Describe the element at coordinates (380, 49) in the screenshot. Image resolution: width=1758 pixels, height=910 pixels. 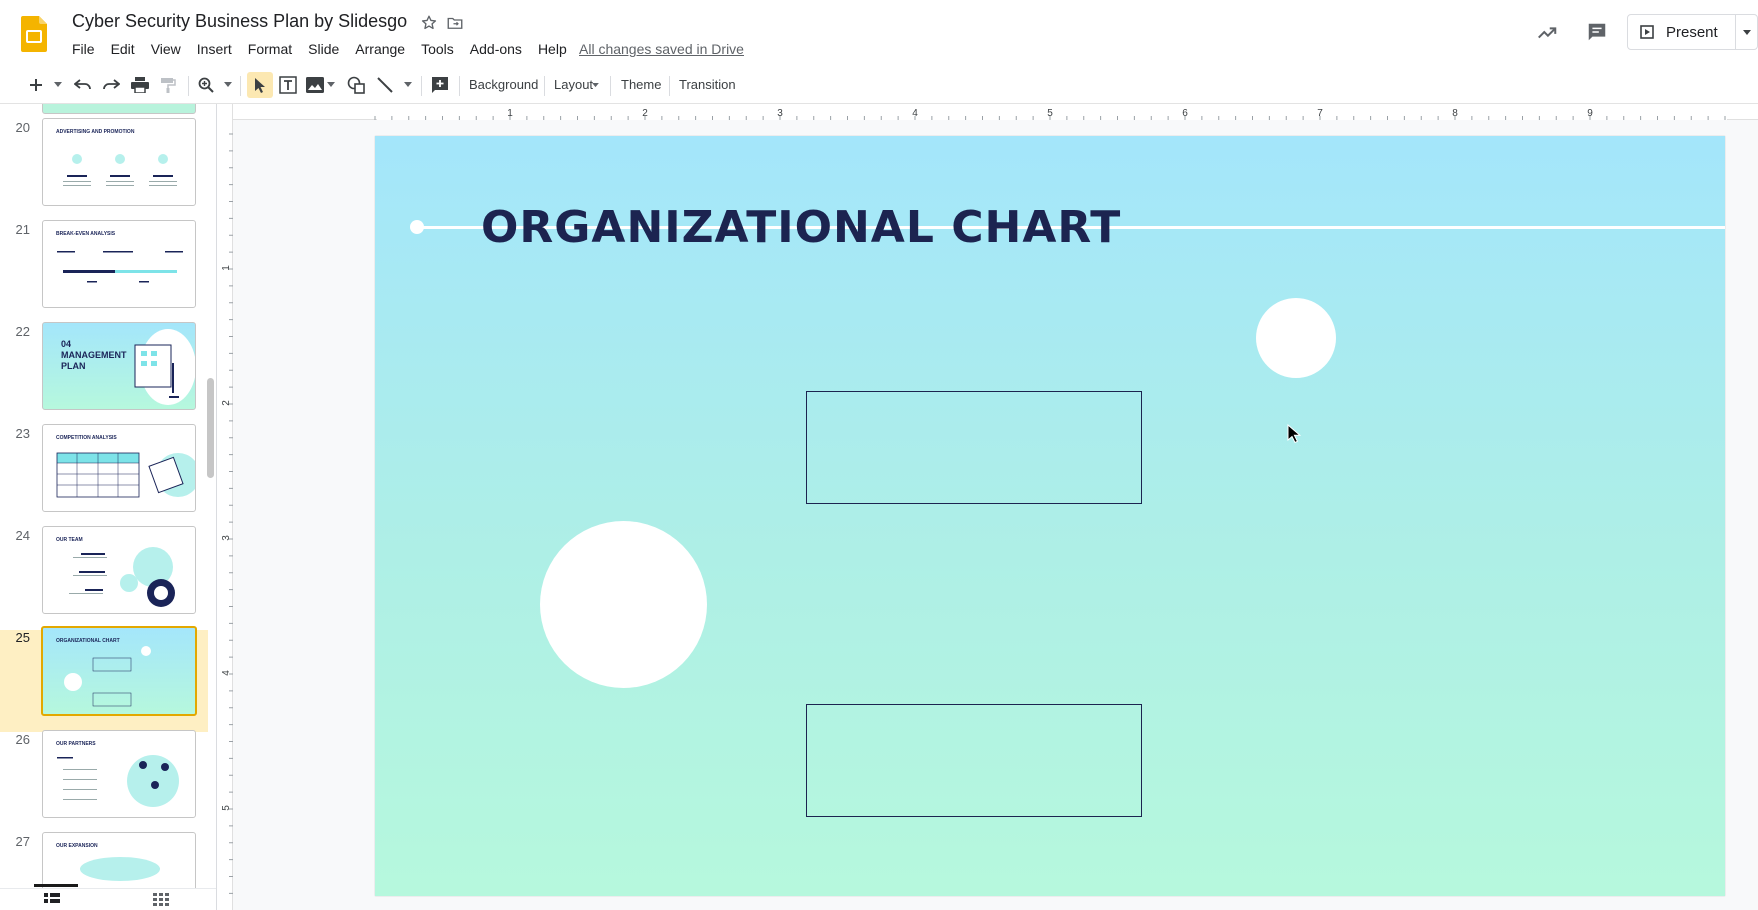
I see `menu-arrange: Arrange` at that location.